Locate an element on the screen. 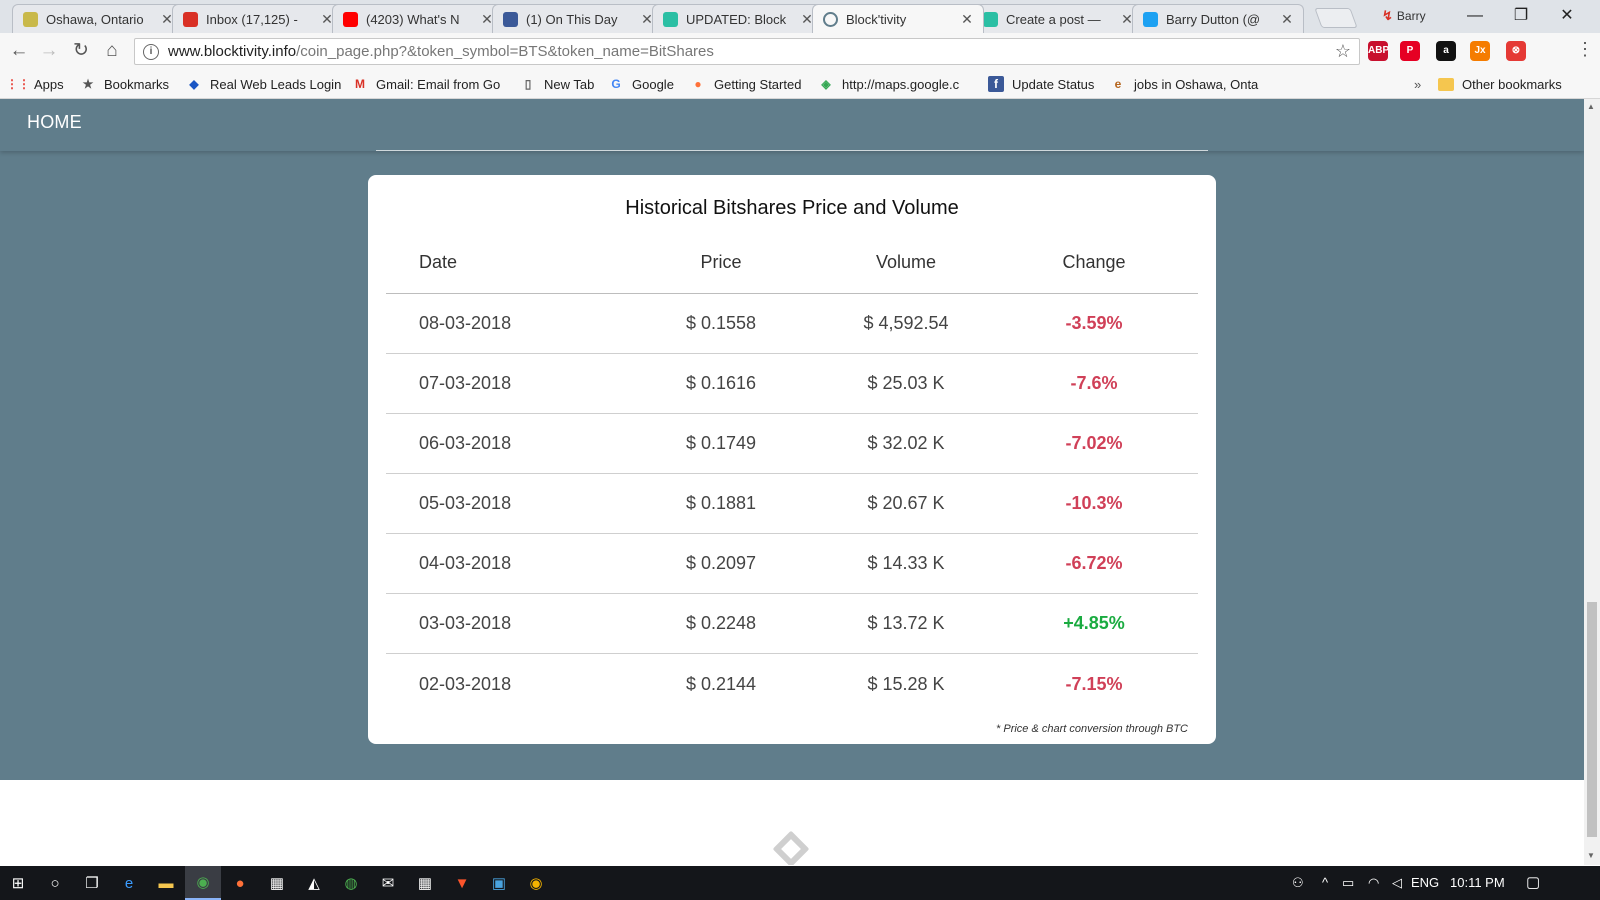 This screenshot has height=900, width=1600. amazon-icon: a is located at coordinates (1446, 51).